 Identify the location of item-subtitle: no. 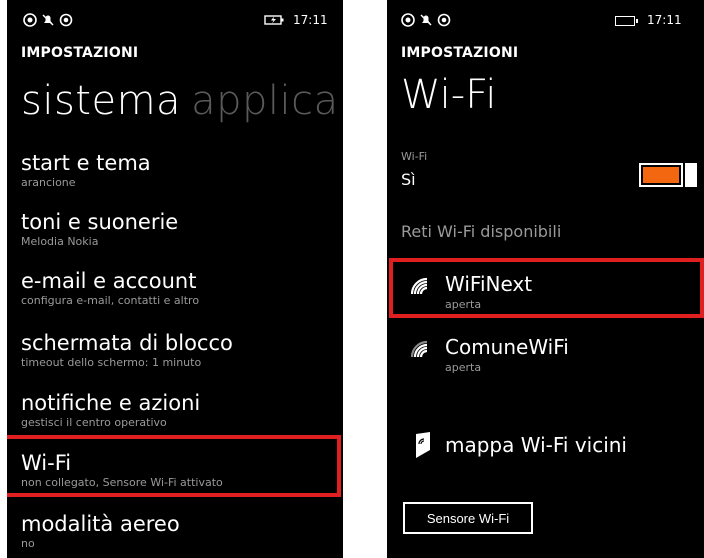
(28, 543).